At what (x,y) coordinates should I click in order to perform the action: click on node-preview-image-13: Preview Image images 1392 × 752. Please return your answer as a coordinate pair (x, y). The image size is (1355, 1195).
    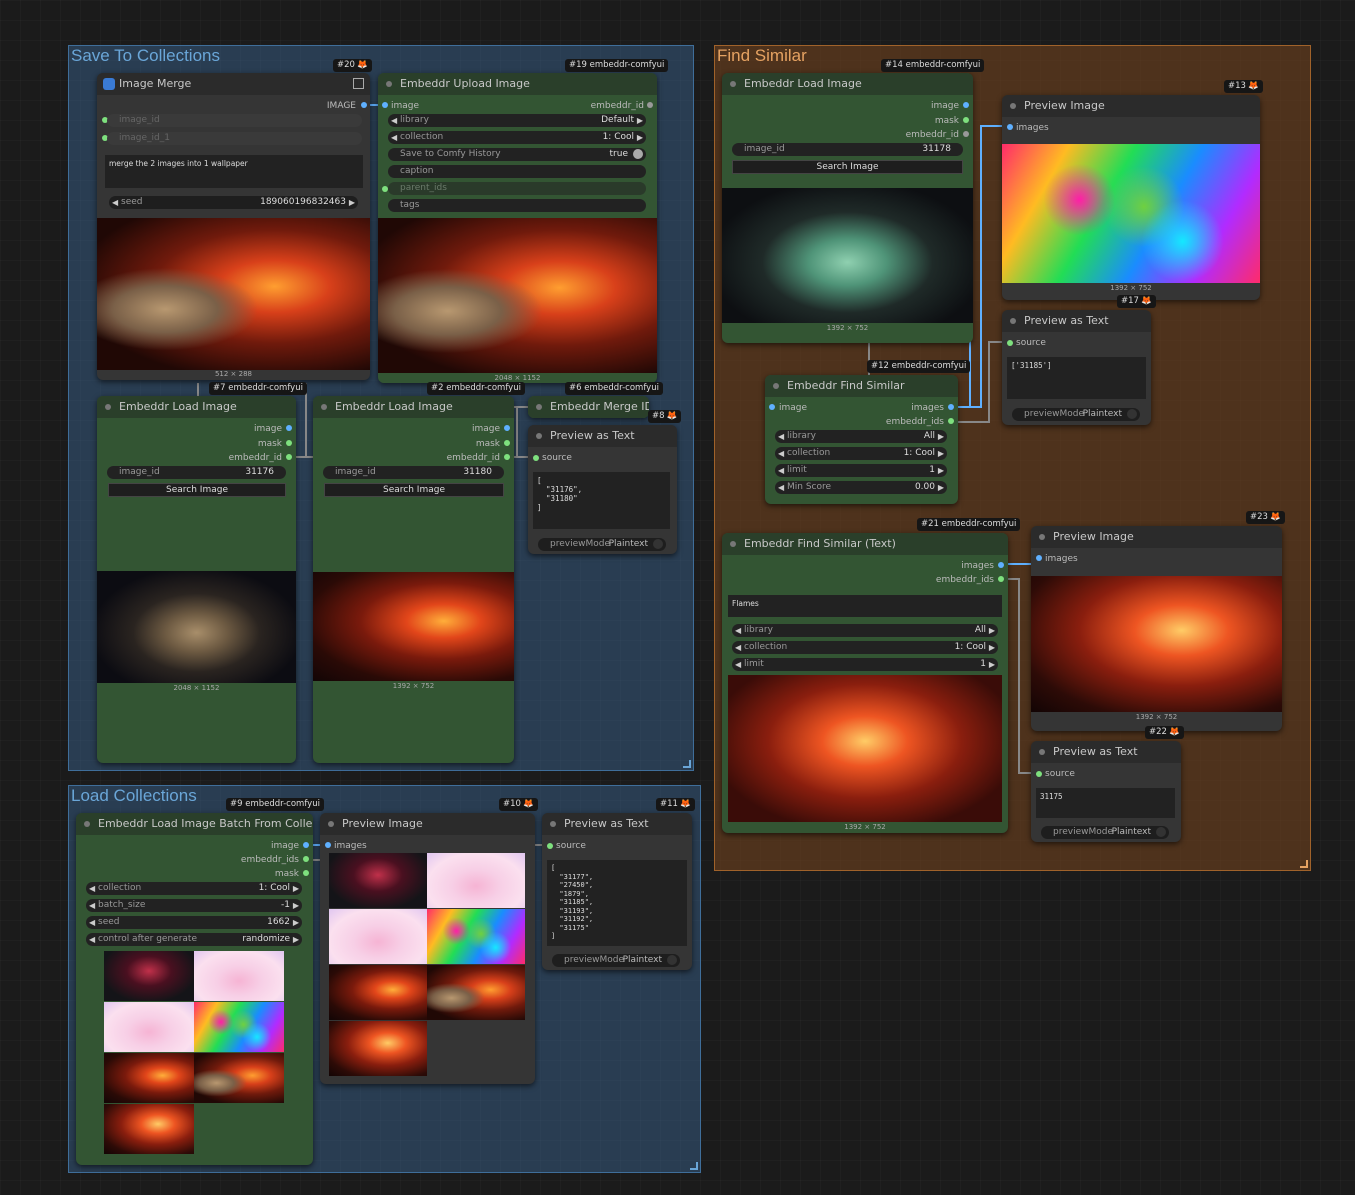
    Looking at the image, I should click on (1131, 197).